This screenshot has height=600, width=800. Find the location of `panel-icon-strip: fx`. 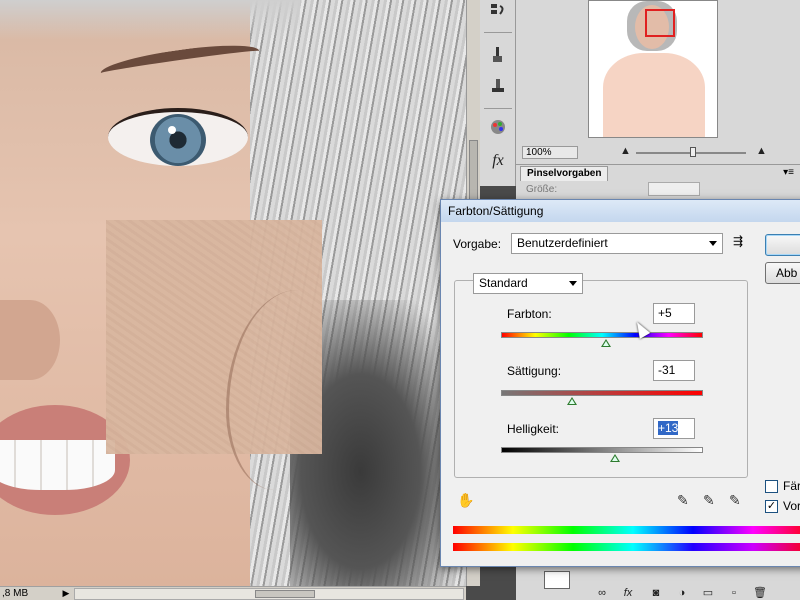

panel-icon-strip: fx is located at coordinates (498, 93).